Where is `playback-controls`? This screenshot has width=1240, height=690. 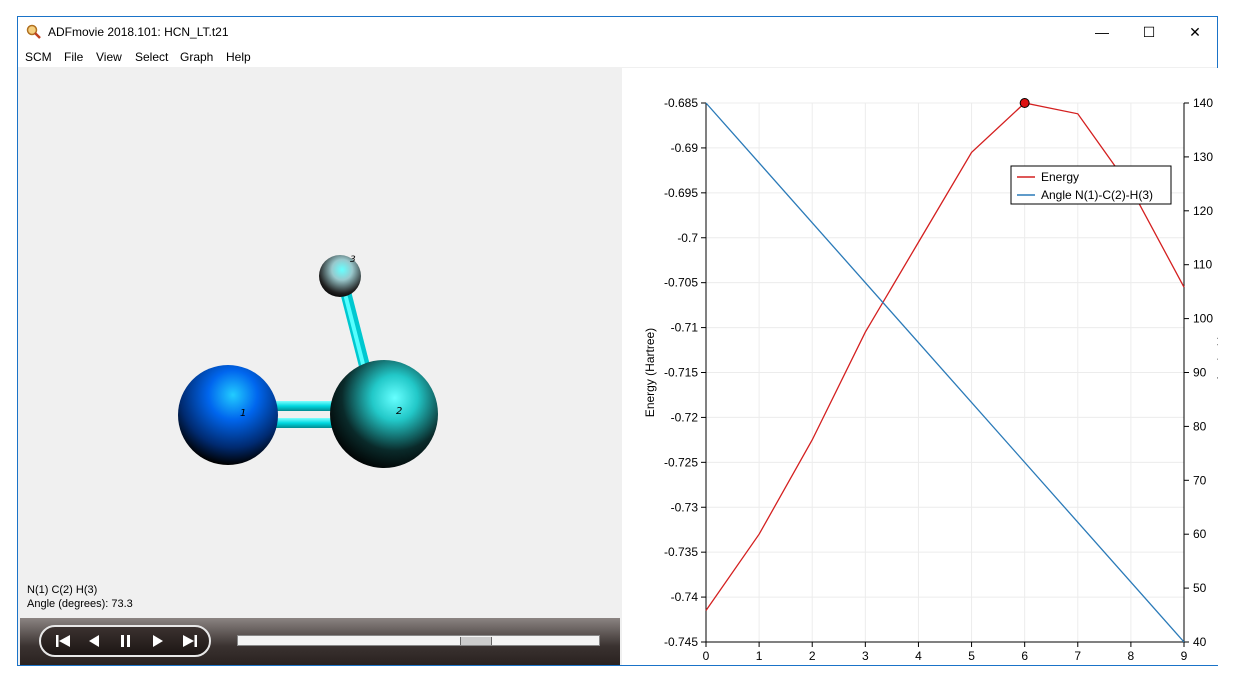
playback-controls is located at coordinates (125, 641).